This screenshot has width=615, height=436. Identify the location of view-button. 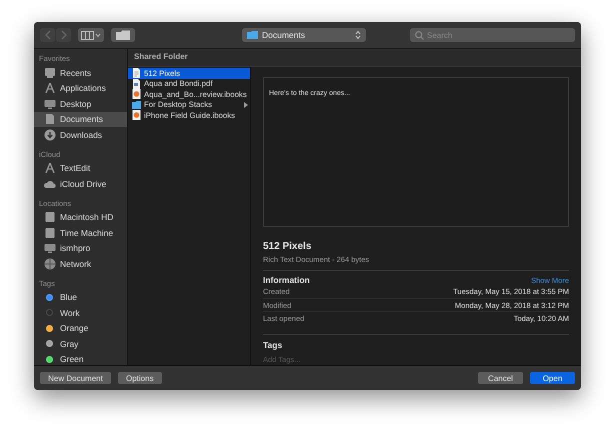
(91, 35).